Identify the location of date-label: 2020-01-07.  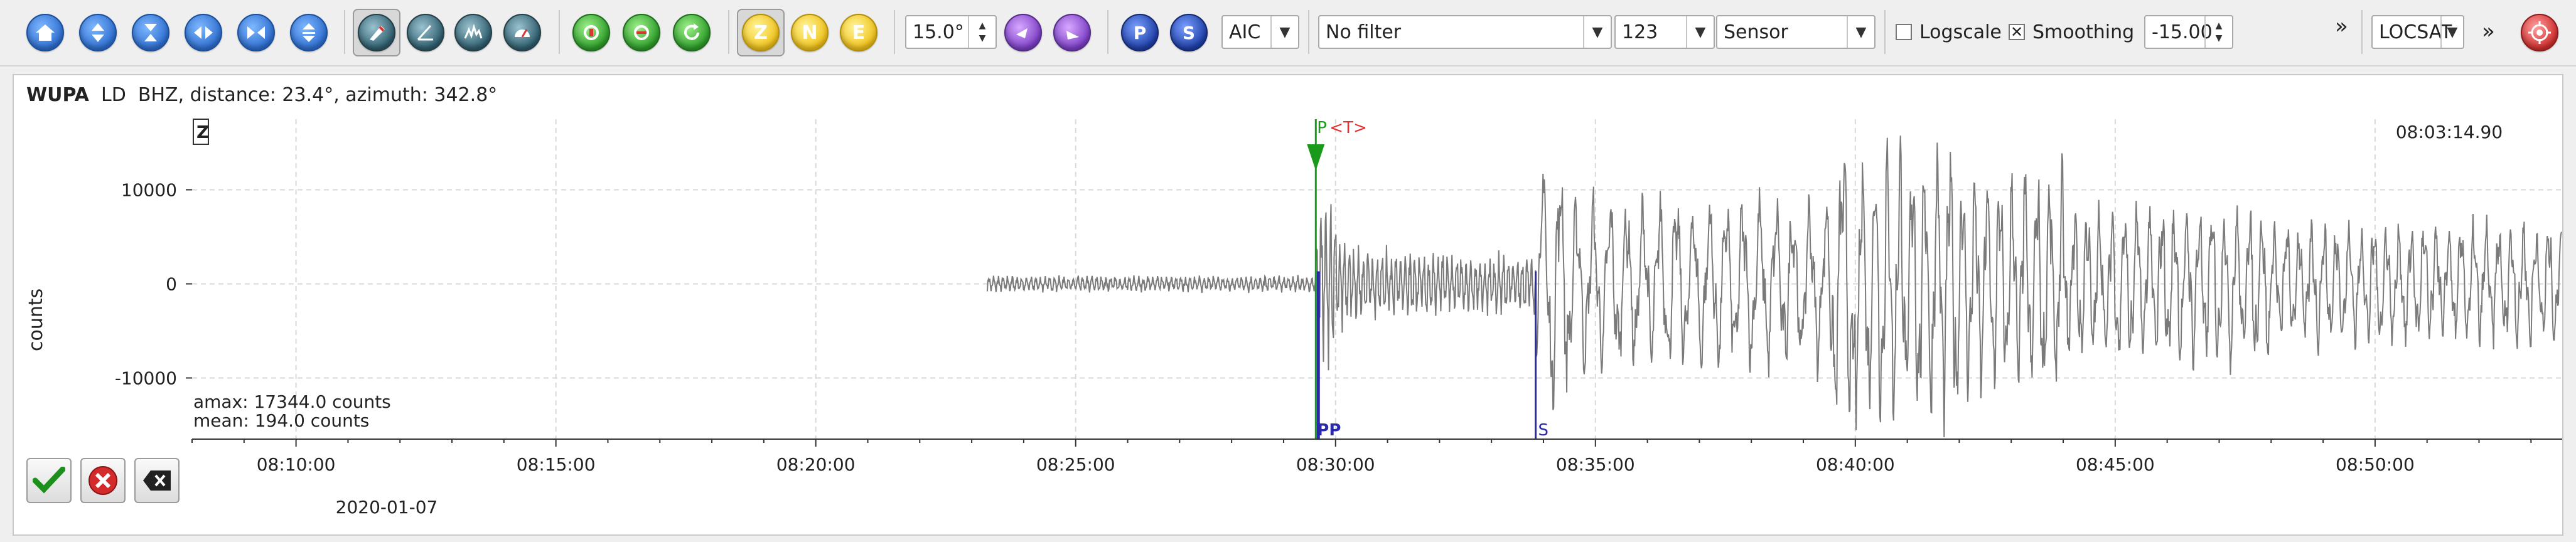
(387, 507).